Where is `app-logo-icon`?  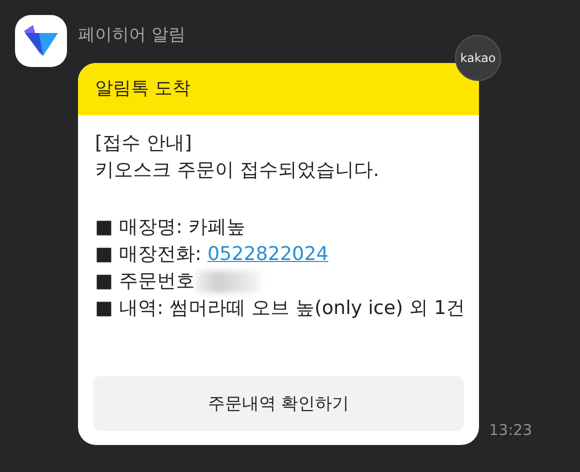 app-logo-icon is located at coordinates (41, 41).